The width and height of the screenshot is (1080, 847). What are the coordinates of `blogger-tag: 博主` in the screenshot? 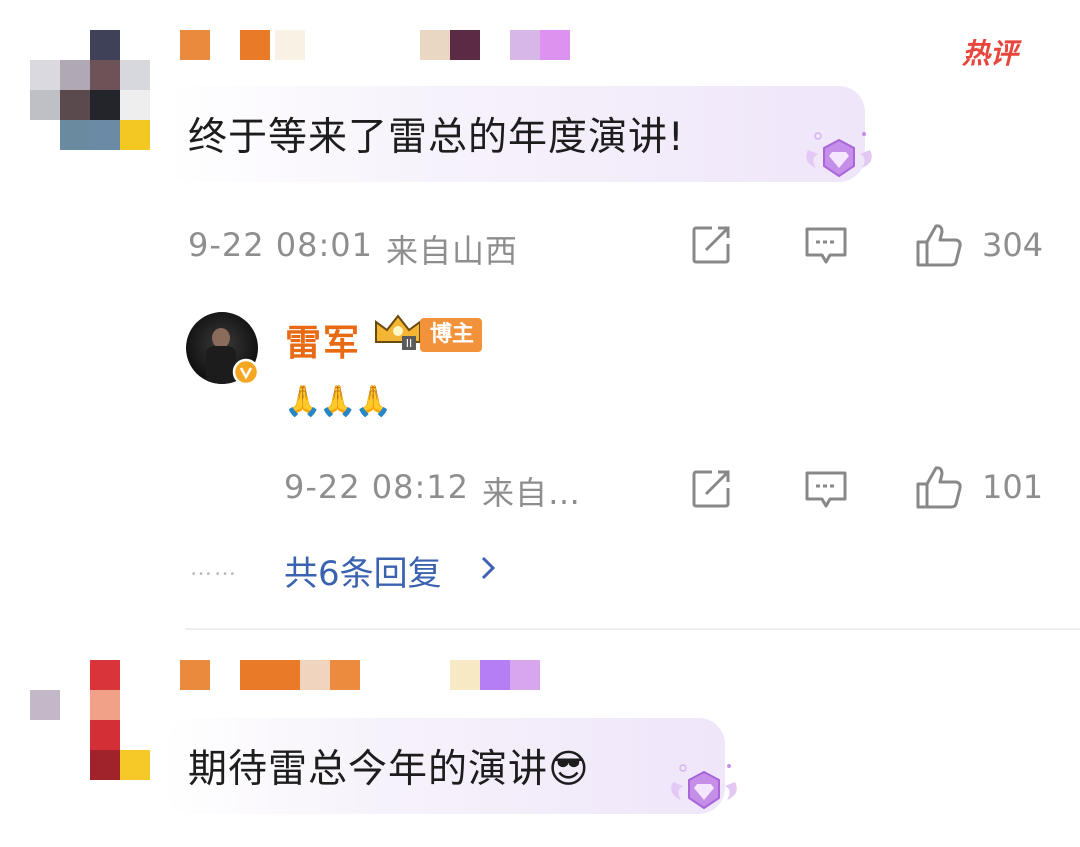 It's located at (451, 335).